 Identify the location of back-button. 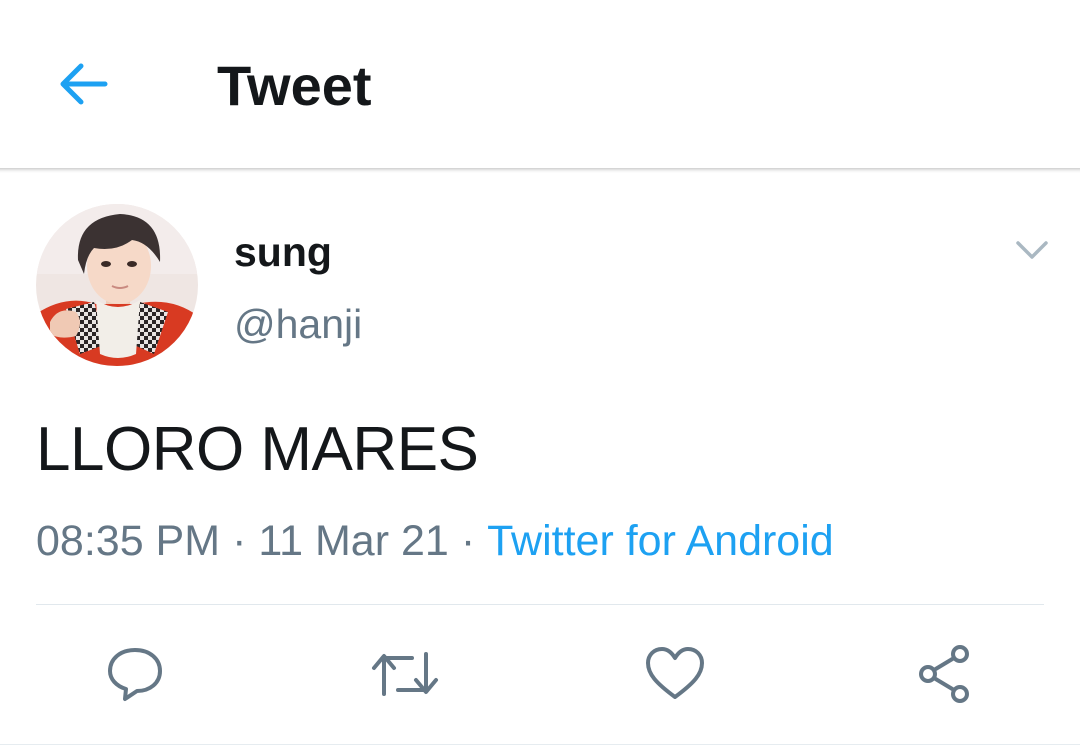
(83, 84).